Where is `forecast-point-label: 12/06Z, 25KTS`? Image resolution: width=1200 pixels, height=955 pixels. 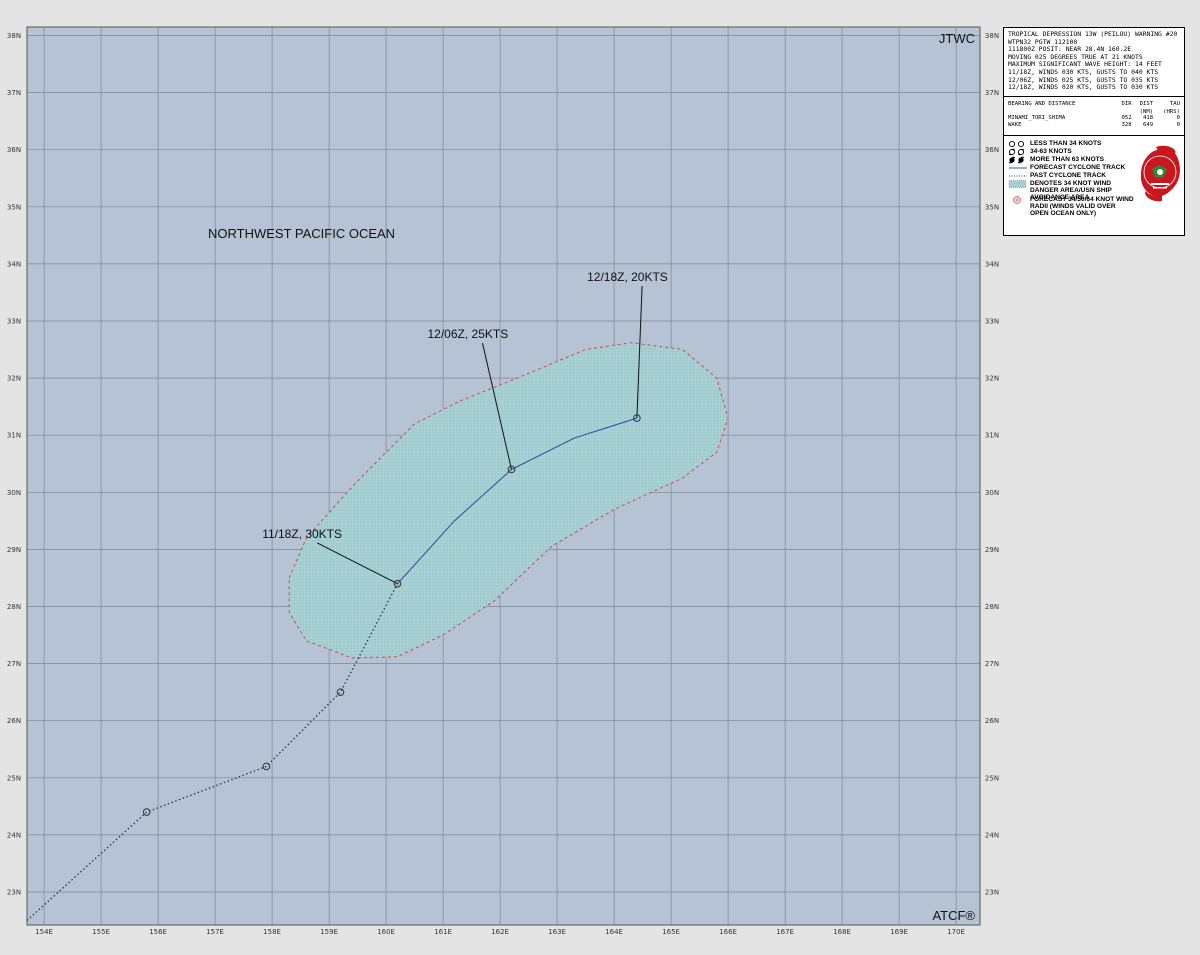 forecast-point-label: 12/06Z, 25KTS is located at coordinates (468, 334).